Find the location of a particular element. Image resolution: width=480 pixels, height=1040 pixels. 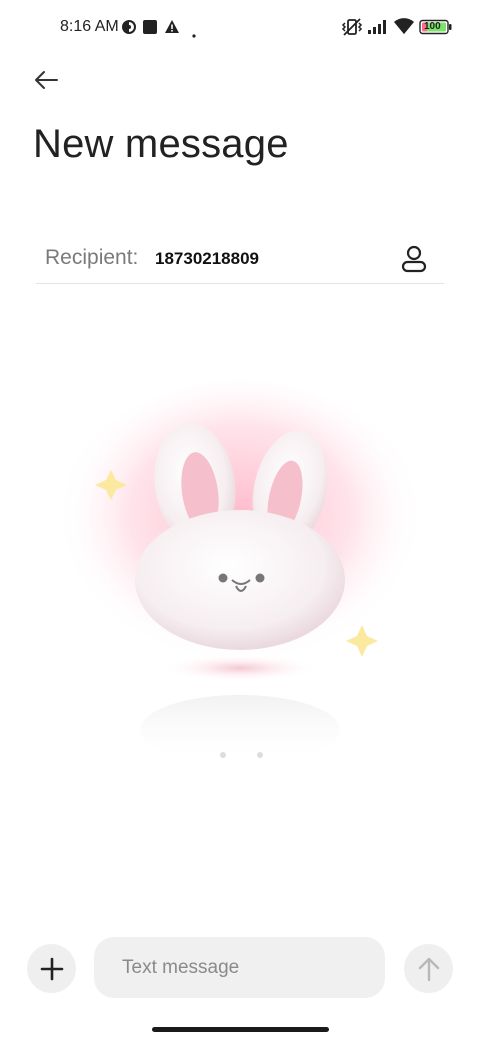

add-attachment-button is located at coordinates (51, 968).